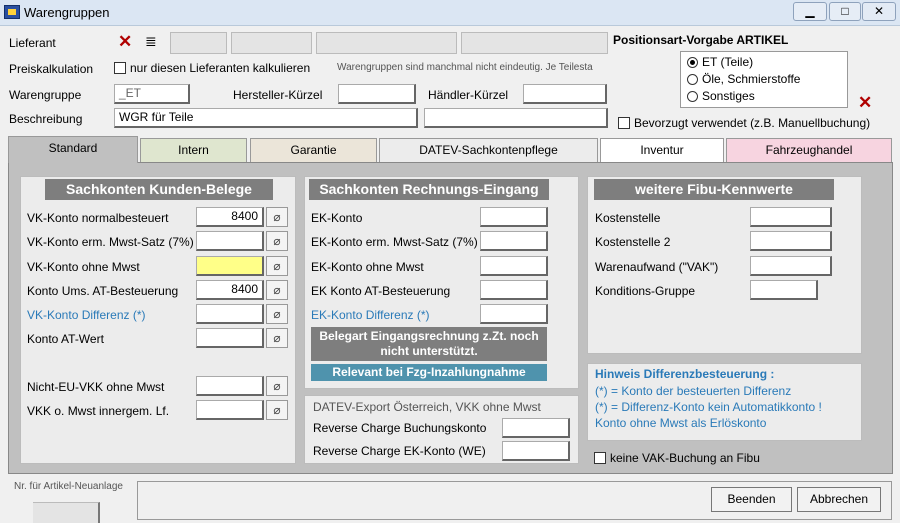 This screenshot has height=523, width=900. I want to click on datev-row-label: Reverse Charge Buchungskonto, so click(400, 428).